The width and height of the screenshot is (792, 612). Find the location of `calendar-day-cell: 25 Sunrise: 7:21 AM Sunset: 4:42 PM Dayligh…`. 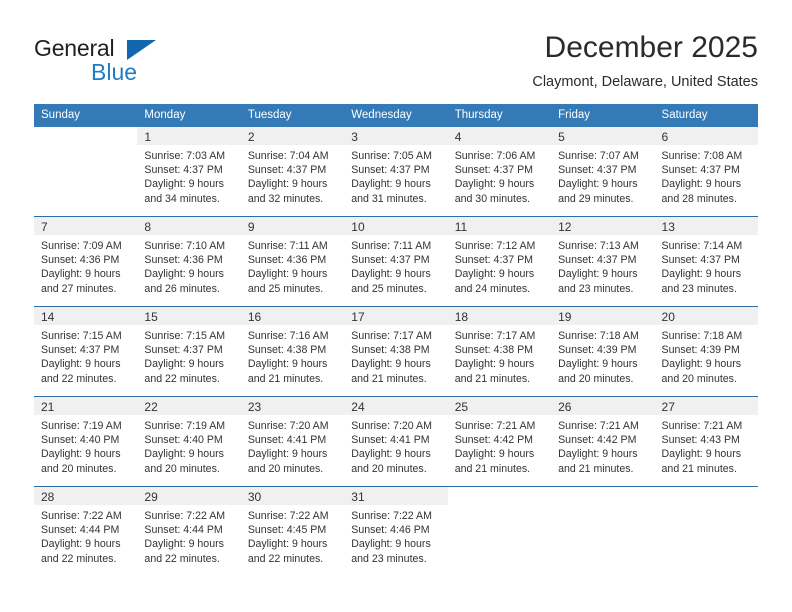

calendar-day-cell: 25 Sunrise: 7:21 AM Sunset: 4:42 PM Dayligh… is located at coordinates (499, 441).